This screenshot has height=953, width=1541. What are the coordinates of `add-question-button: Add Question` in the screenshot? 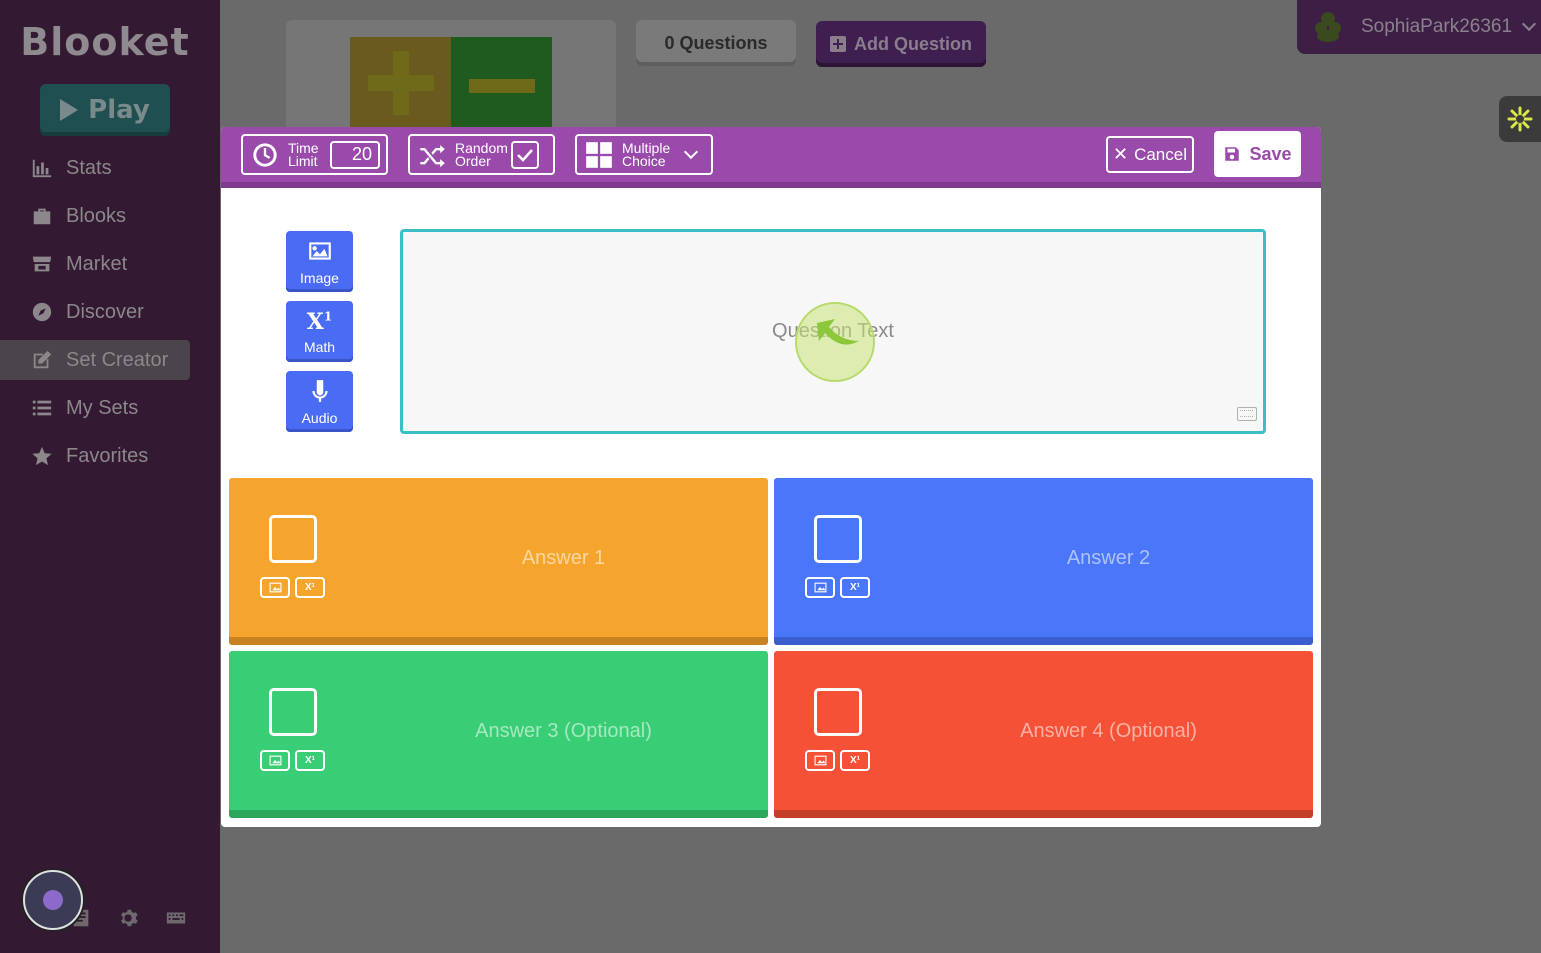 It's located at (901, 44).